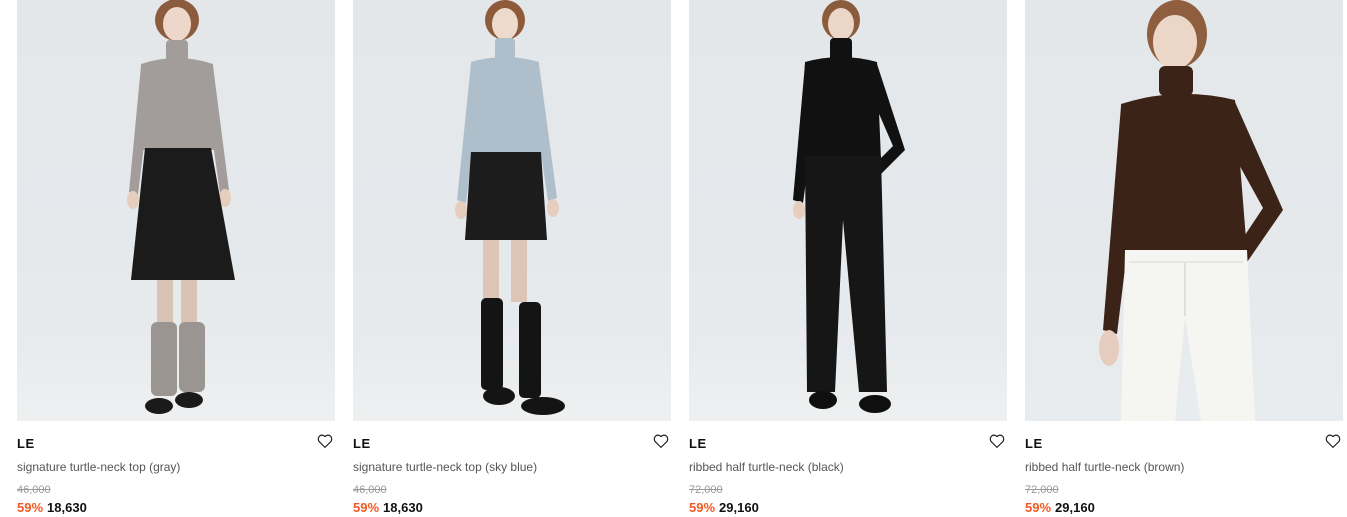 This screenshot has width=1347, height=517. What do you see at coordinates (445, 467) in the screenshot?
I see `product-name: signature turtle-neck top (sky blue)` at bounding box center [445, 467].